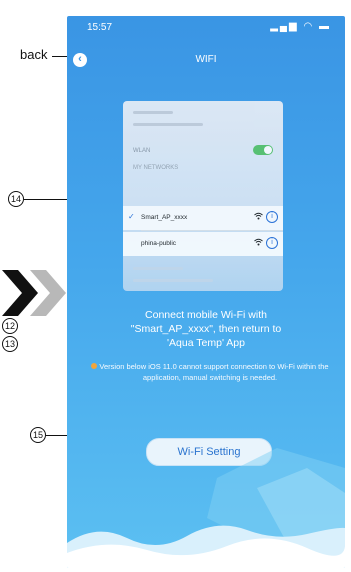 The height and width of the screenshot is (572, 351). What do you see at coordinates (212, 230) in the screenshot?
I see `row-divider` at bounding box center [212, 230].